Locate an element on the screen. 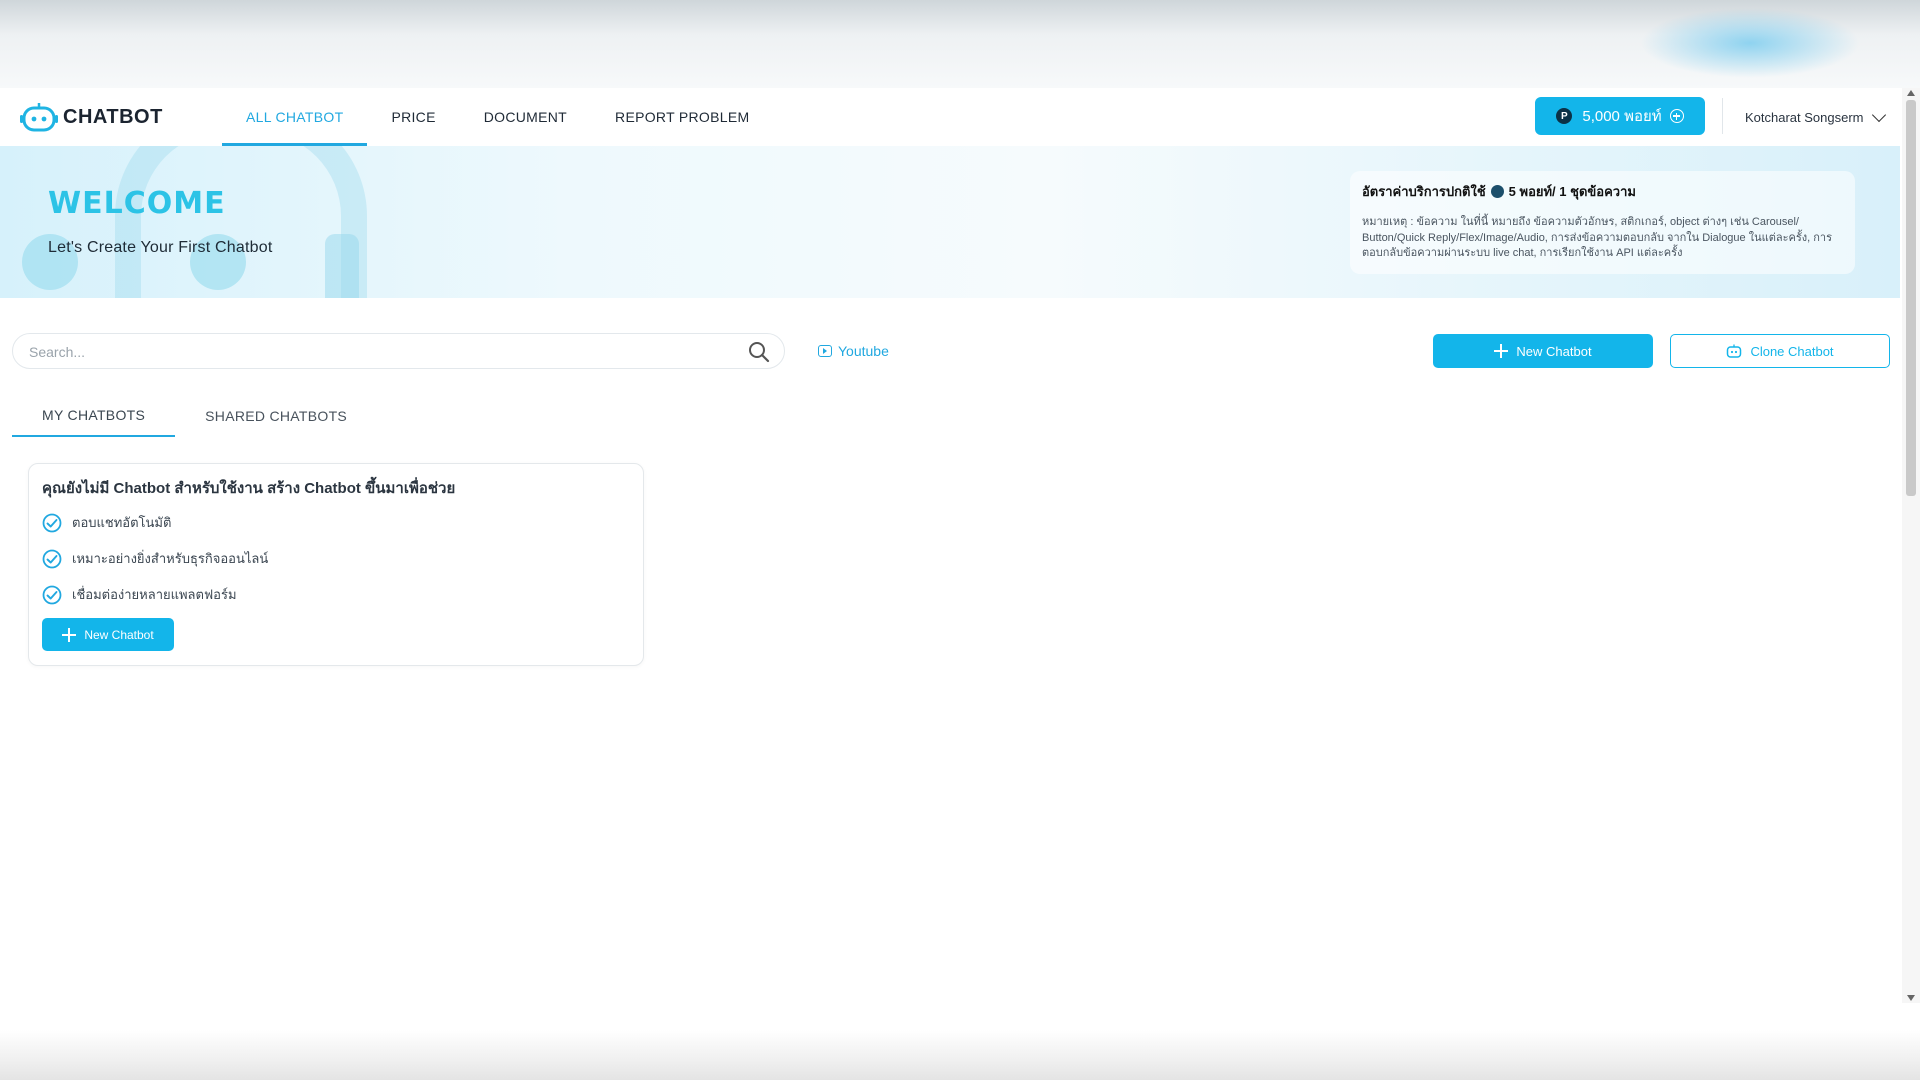  tab-my-chatbots: MY CHATBOTS is located at coordinates (94, 416).